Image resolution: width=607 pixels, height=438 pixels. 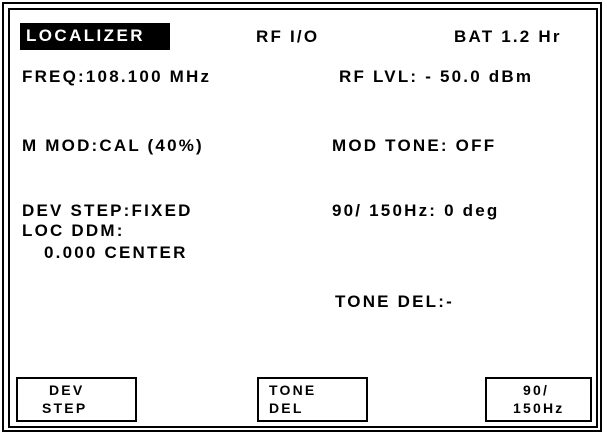 I want to click on rf-level-readout: RF LVL: - 50.0 dBm, so click(x=436, y=76).